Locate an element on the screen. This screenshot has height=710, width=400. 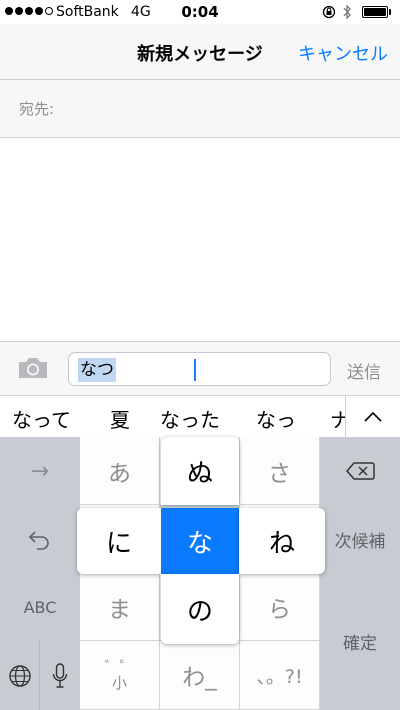
battery-icon is located at coordinates (375, 12).